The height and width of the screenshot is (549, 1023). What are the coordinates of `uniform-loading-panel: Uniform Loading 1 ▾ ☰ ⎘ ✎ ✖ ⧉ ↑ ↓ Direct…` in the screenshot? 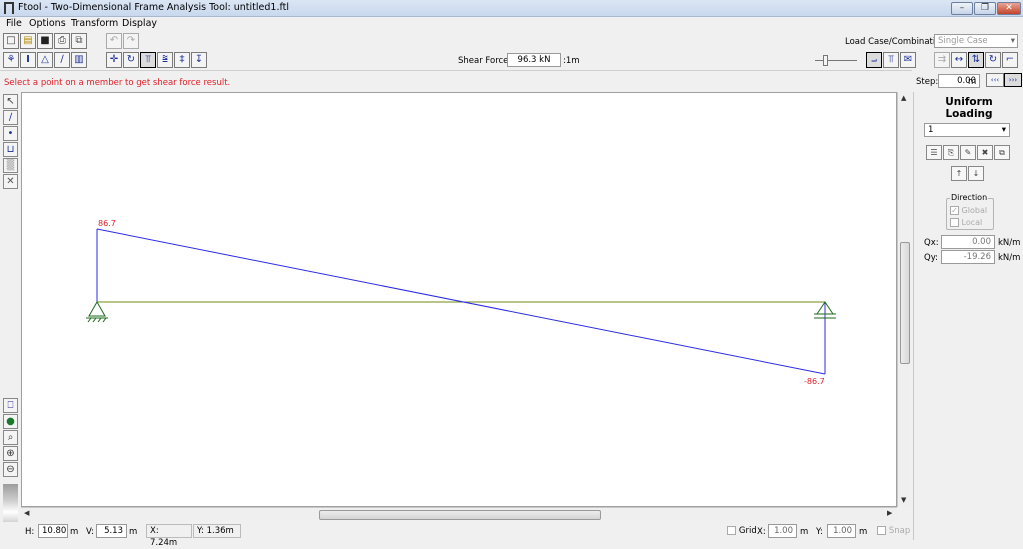 It's located at (968, 316).